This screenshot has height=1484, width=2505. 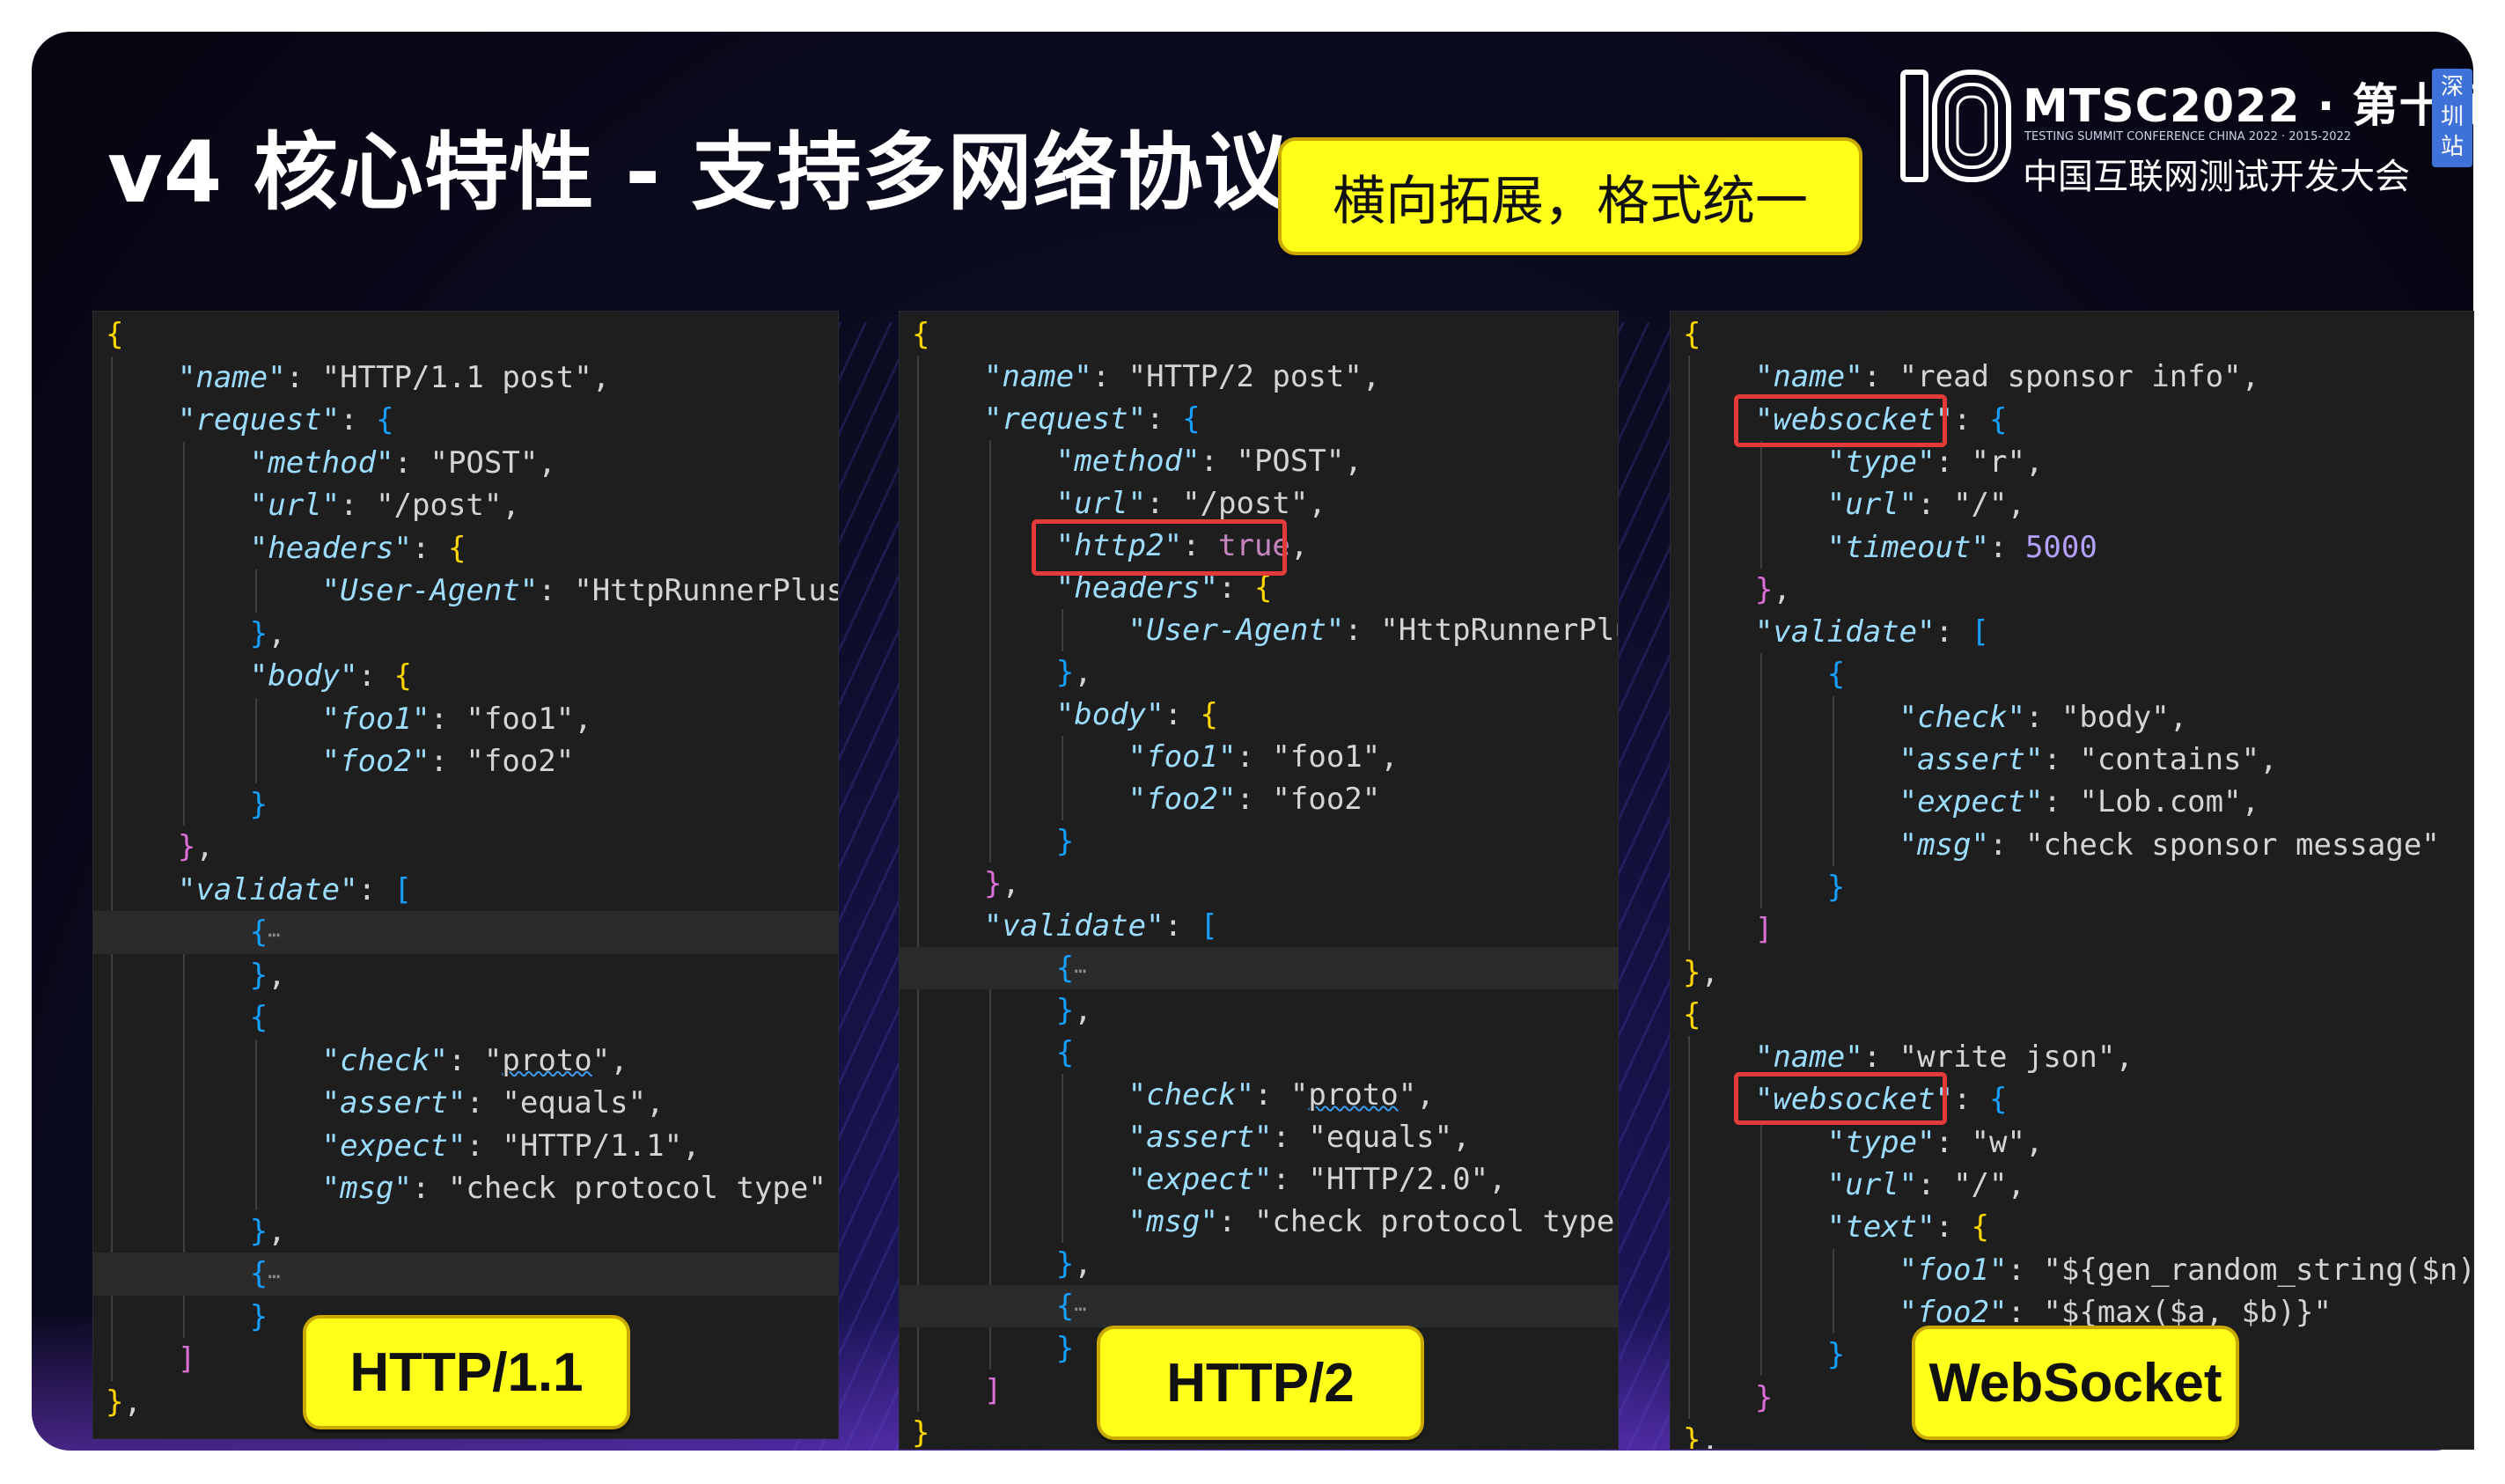 What do you see at coordinates (698, 173) in the screenshot?
I see `slide-title: v4 核心特性 - 支持多网络协议` at bounding box center [698, 173].